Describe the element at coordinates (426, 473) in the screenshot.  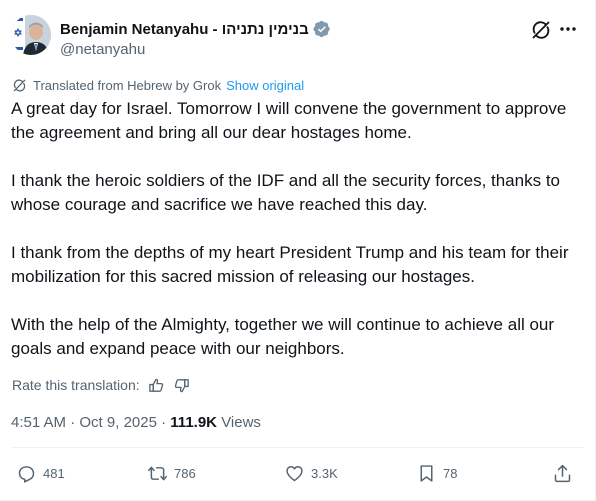
I see `bookmark-icon` at that location.